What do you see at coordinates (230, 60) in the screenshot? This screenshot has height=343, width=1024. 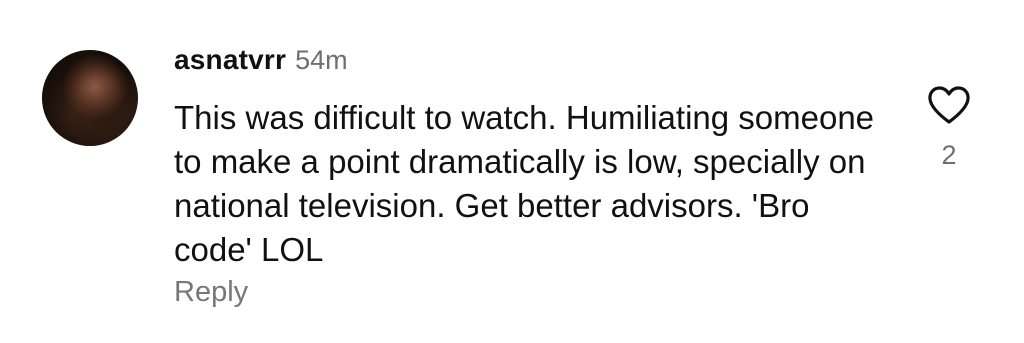 I see `username-link: asnatvrr` at bounding box center [230, 60].